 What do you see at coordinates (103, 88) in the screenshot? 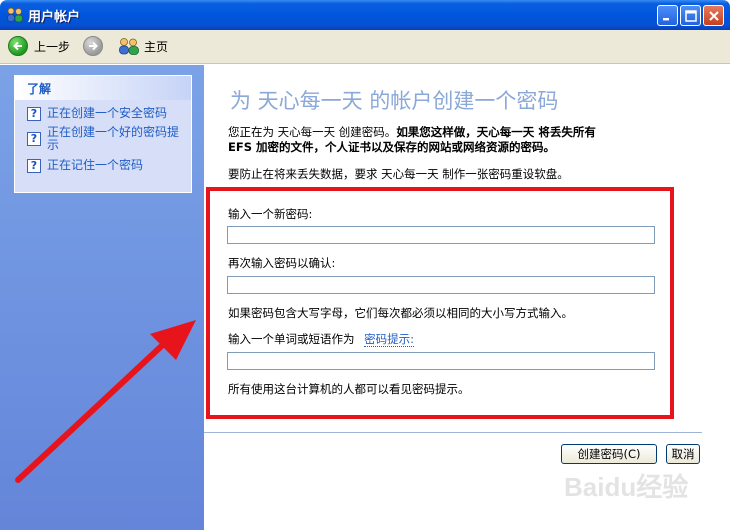
I see `learn-panel-title: 了解` at bounding box center [103, 88].